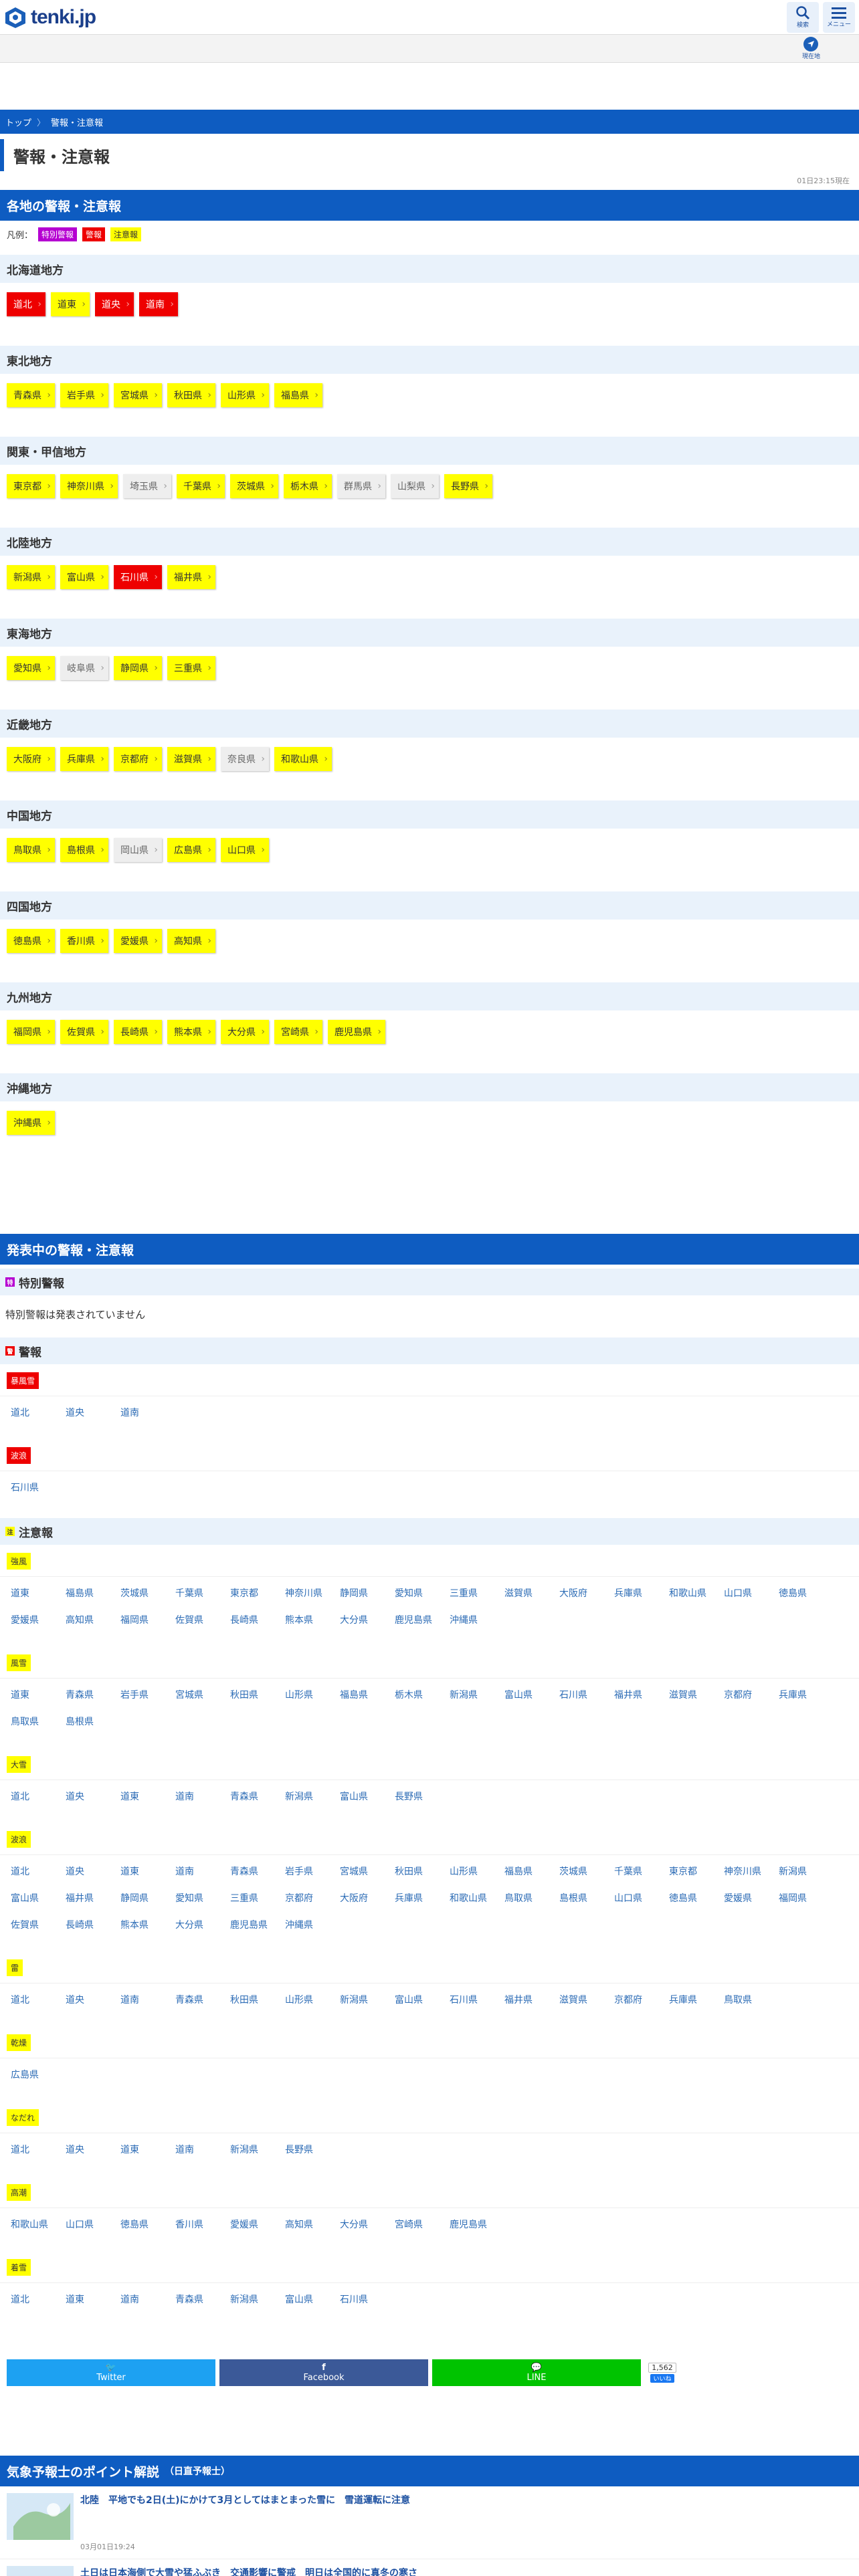 The width and height of the screenshot is (859, 2576). I want to click on area-link: 神奈川県, so click(309, 1593).